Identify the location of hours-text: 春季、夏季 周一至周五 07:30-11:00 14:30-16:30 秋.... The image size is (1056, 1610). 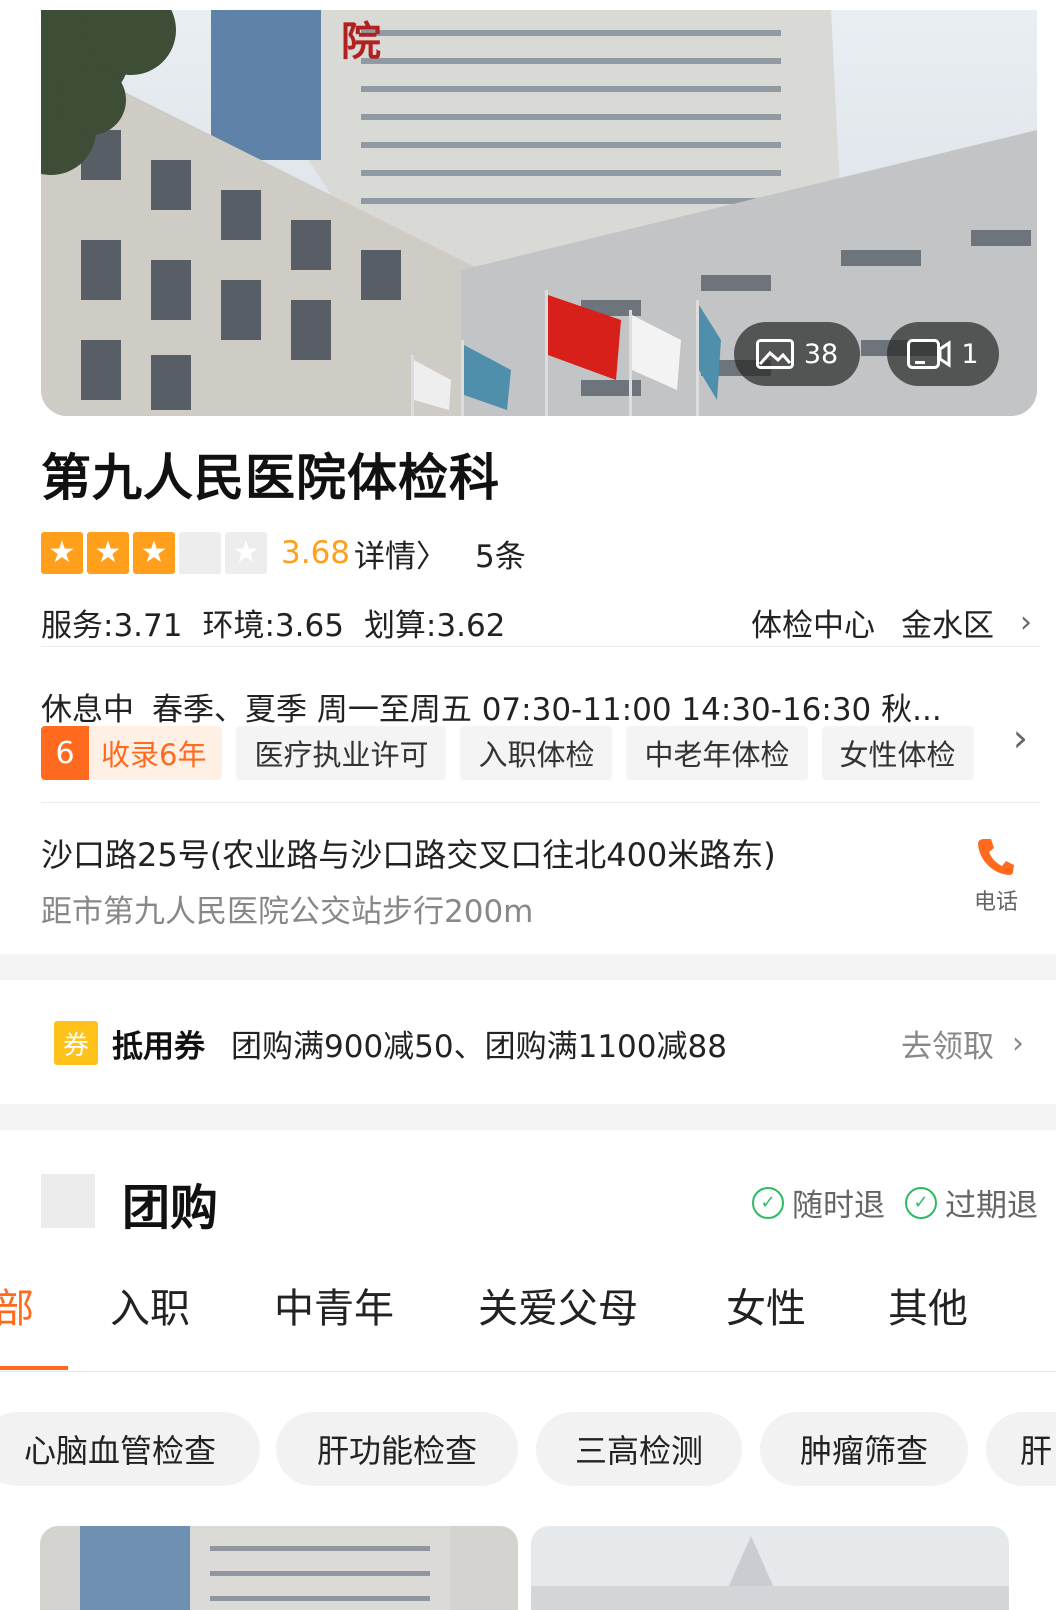
(547, 710).